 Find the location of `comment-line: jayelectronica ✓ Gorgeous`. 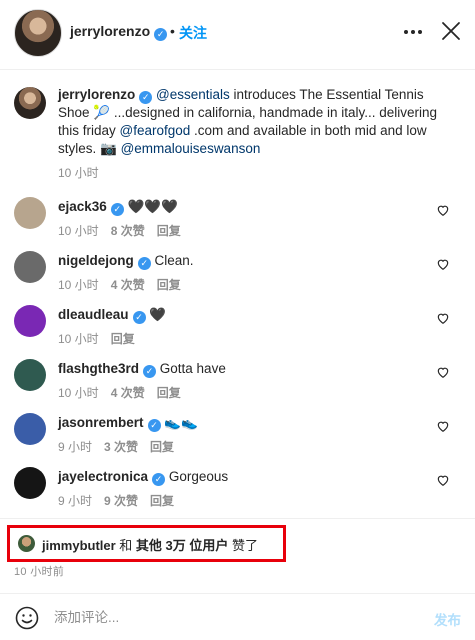

comment-line: jayelectronica ✓ Gorgeous is located at coordinates (143, 477).